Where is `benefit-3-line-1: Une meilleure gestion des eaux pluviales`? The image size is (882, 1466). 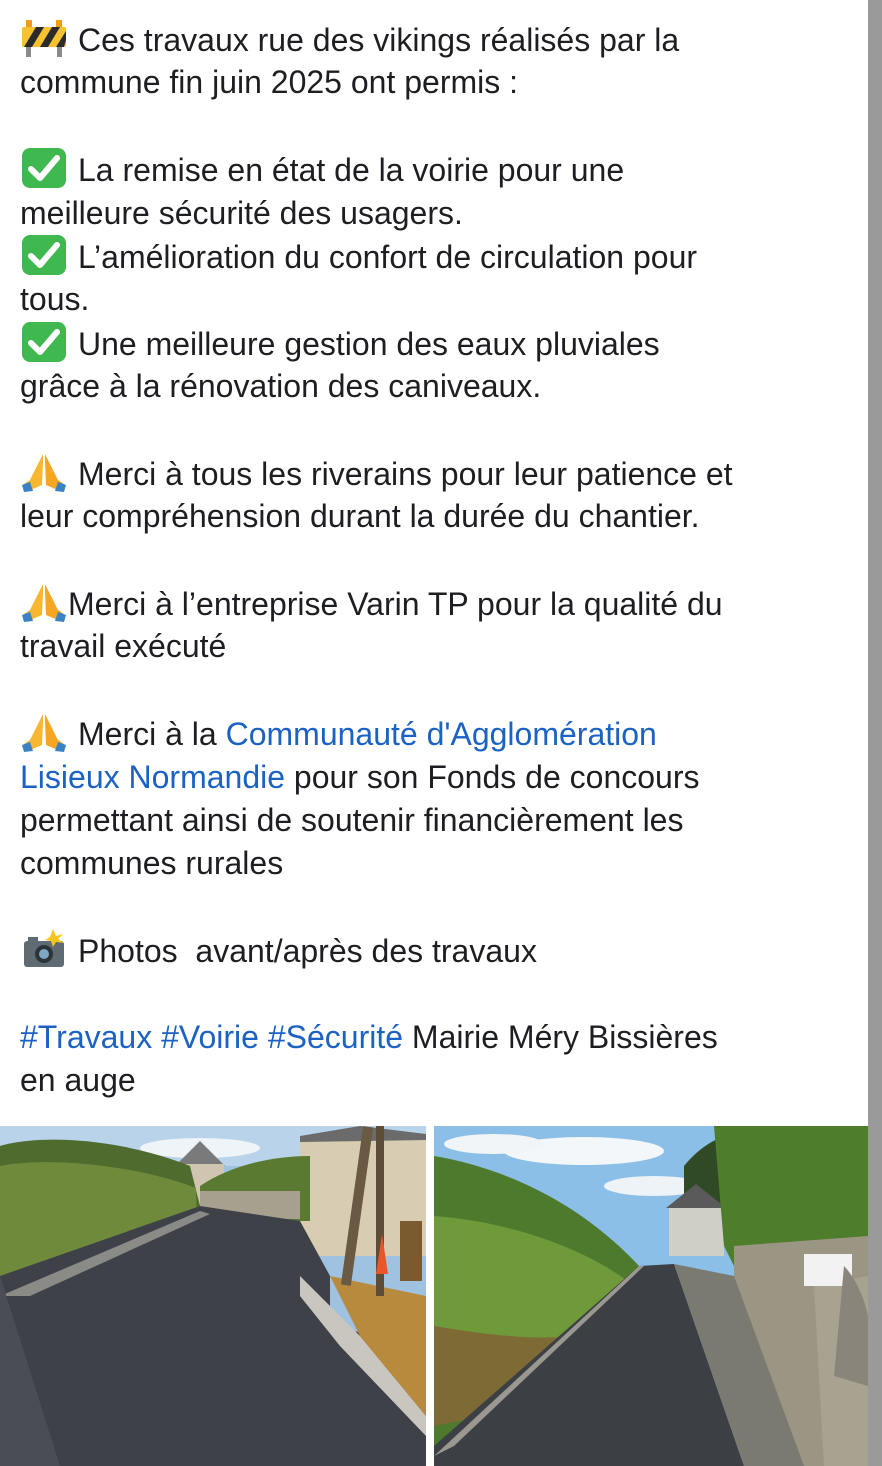 benefit-3-line-1: Une meilleure gestion des eaux pluviales is located at coordinates (440, 343).